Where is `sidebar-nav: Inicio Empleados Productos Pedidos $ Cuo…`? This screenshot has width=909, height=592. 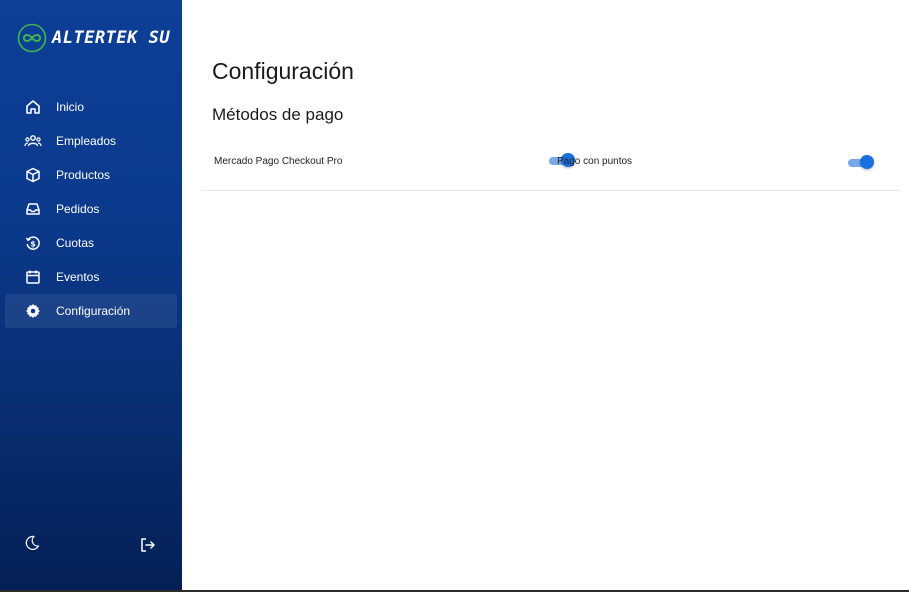
sidebar-nav: Inicio Empleados Productos Pedidos $ Cuo… is located at coordinates (91, 209).